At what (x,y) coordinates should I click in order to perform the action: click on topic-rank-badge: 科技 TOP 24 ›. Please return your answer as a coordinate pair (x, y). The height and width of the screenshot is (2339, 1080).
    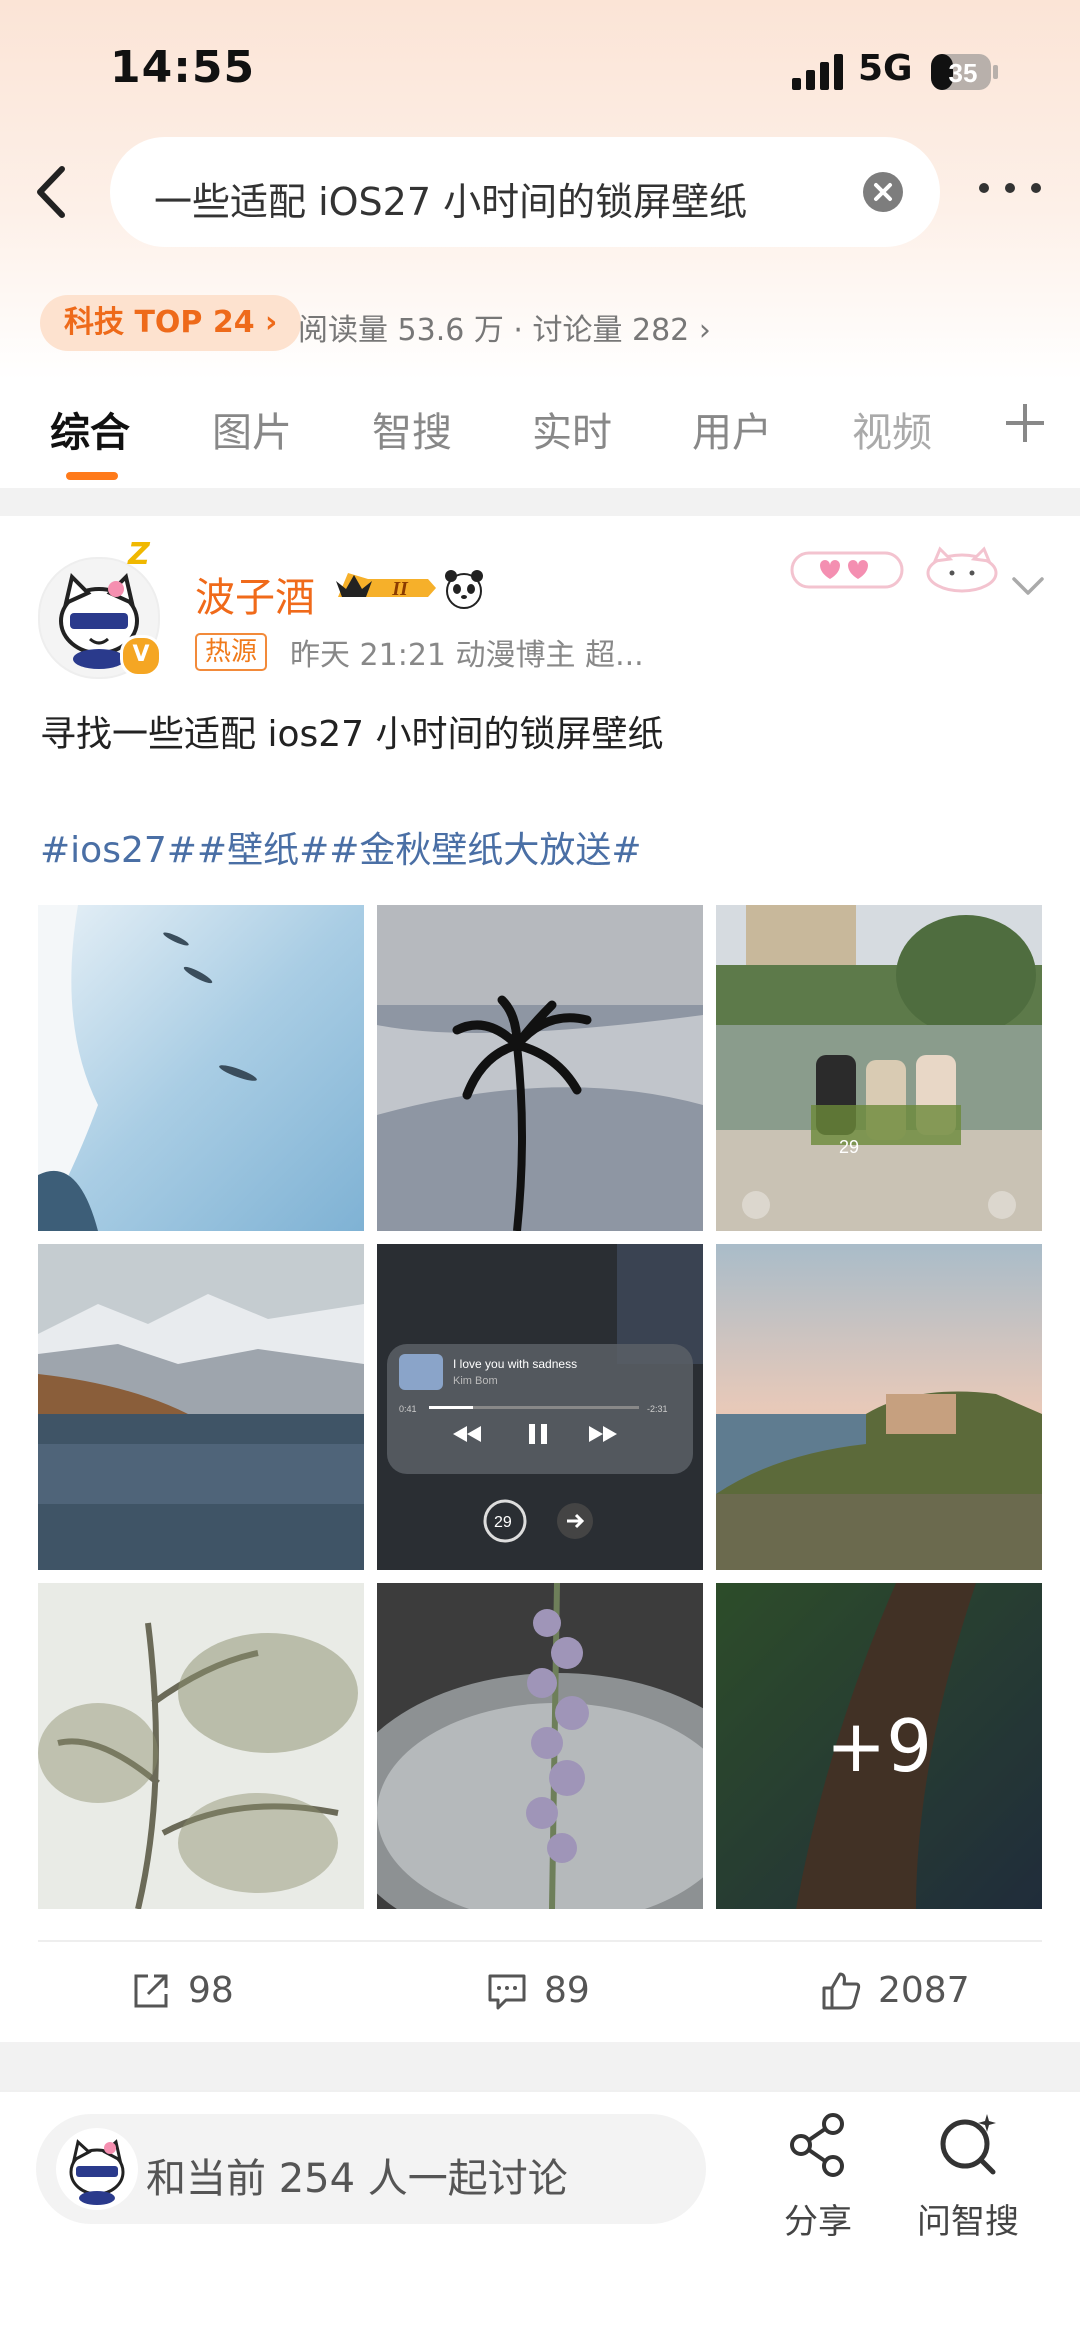
    Looking at the image, I should click on (171, 323).